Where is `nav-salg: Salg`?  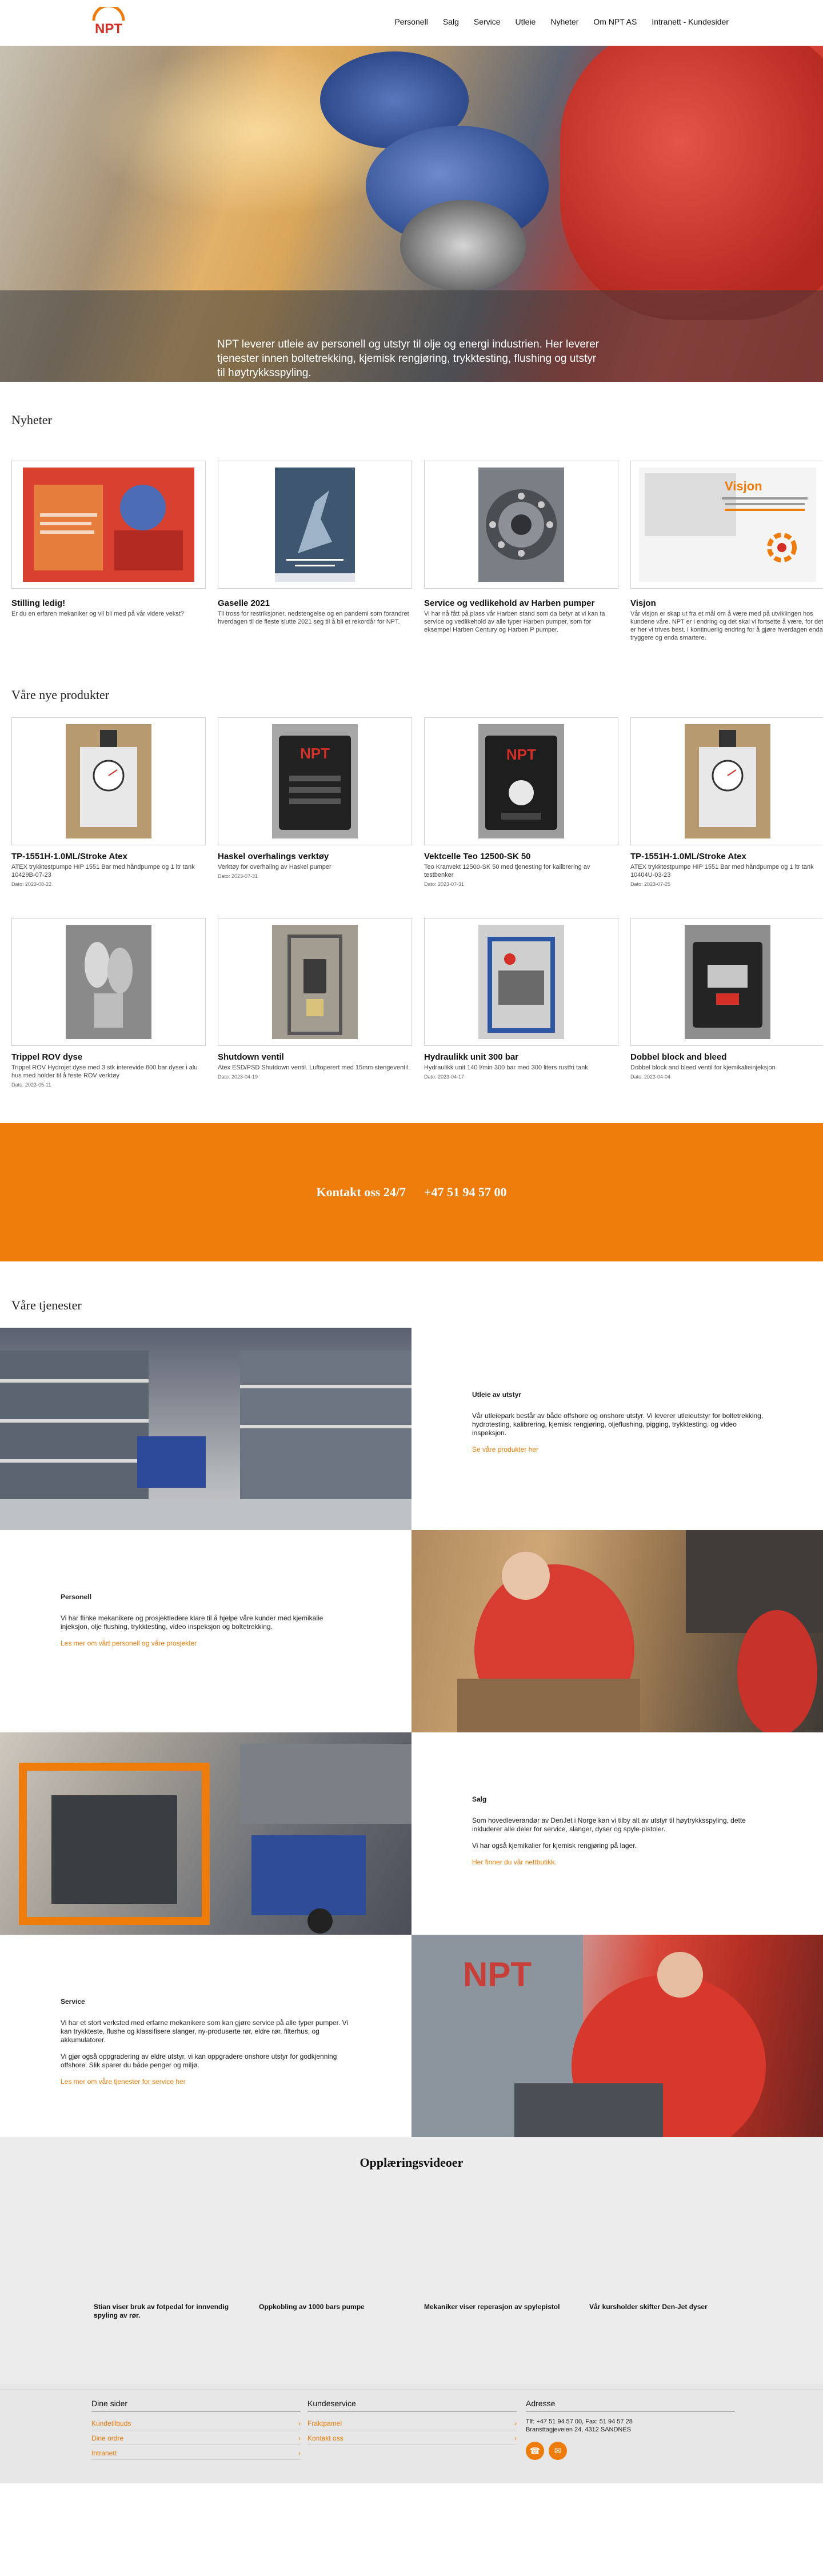 nav-salg: Salg is located at coordinates (451, 21).